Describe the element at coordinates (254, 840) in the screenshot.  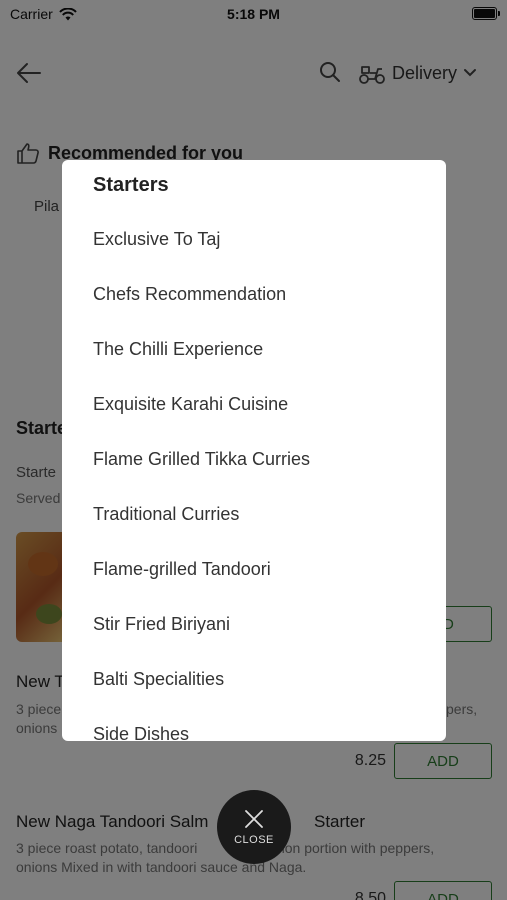
I see `close-label: CLOSE` at that location.